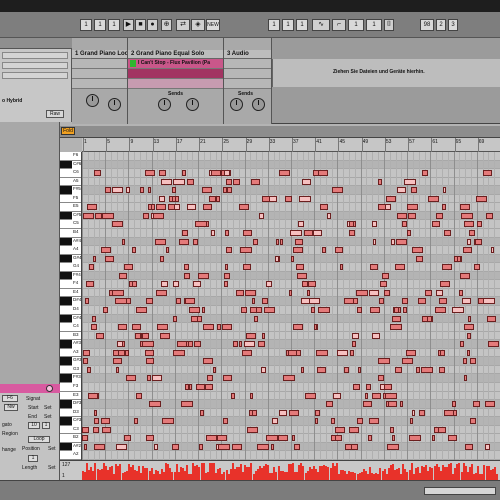  I want to click on playing-clip: I Can't Stop - Flux Pavilion (Pa, so click(175, 64).